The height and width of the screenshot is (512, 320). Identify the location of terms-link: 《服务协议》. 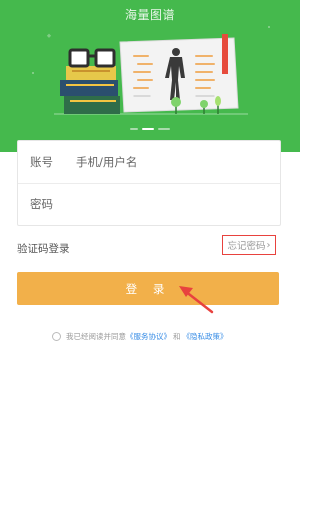
(148, 336).